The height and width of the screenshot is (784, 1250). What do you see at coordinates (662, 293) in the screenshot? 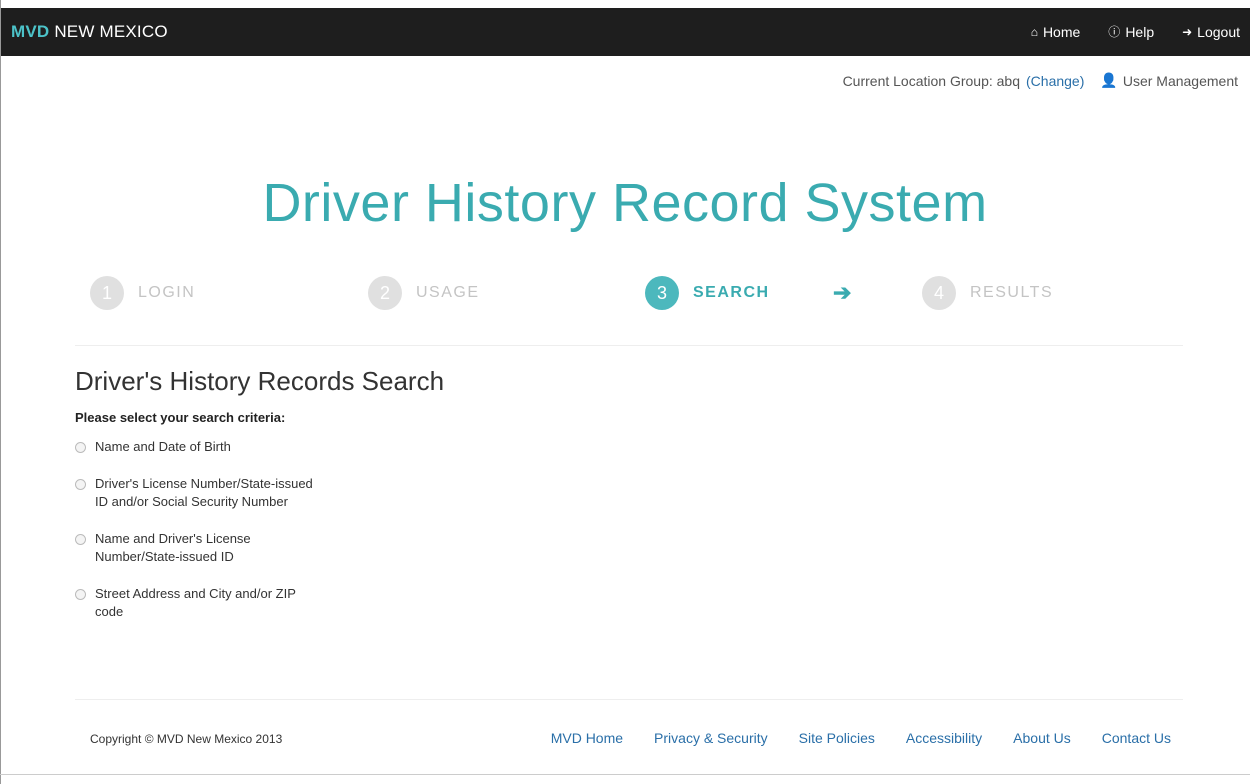
I see `step-number: 3` at bounding box center [662, 293].